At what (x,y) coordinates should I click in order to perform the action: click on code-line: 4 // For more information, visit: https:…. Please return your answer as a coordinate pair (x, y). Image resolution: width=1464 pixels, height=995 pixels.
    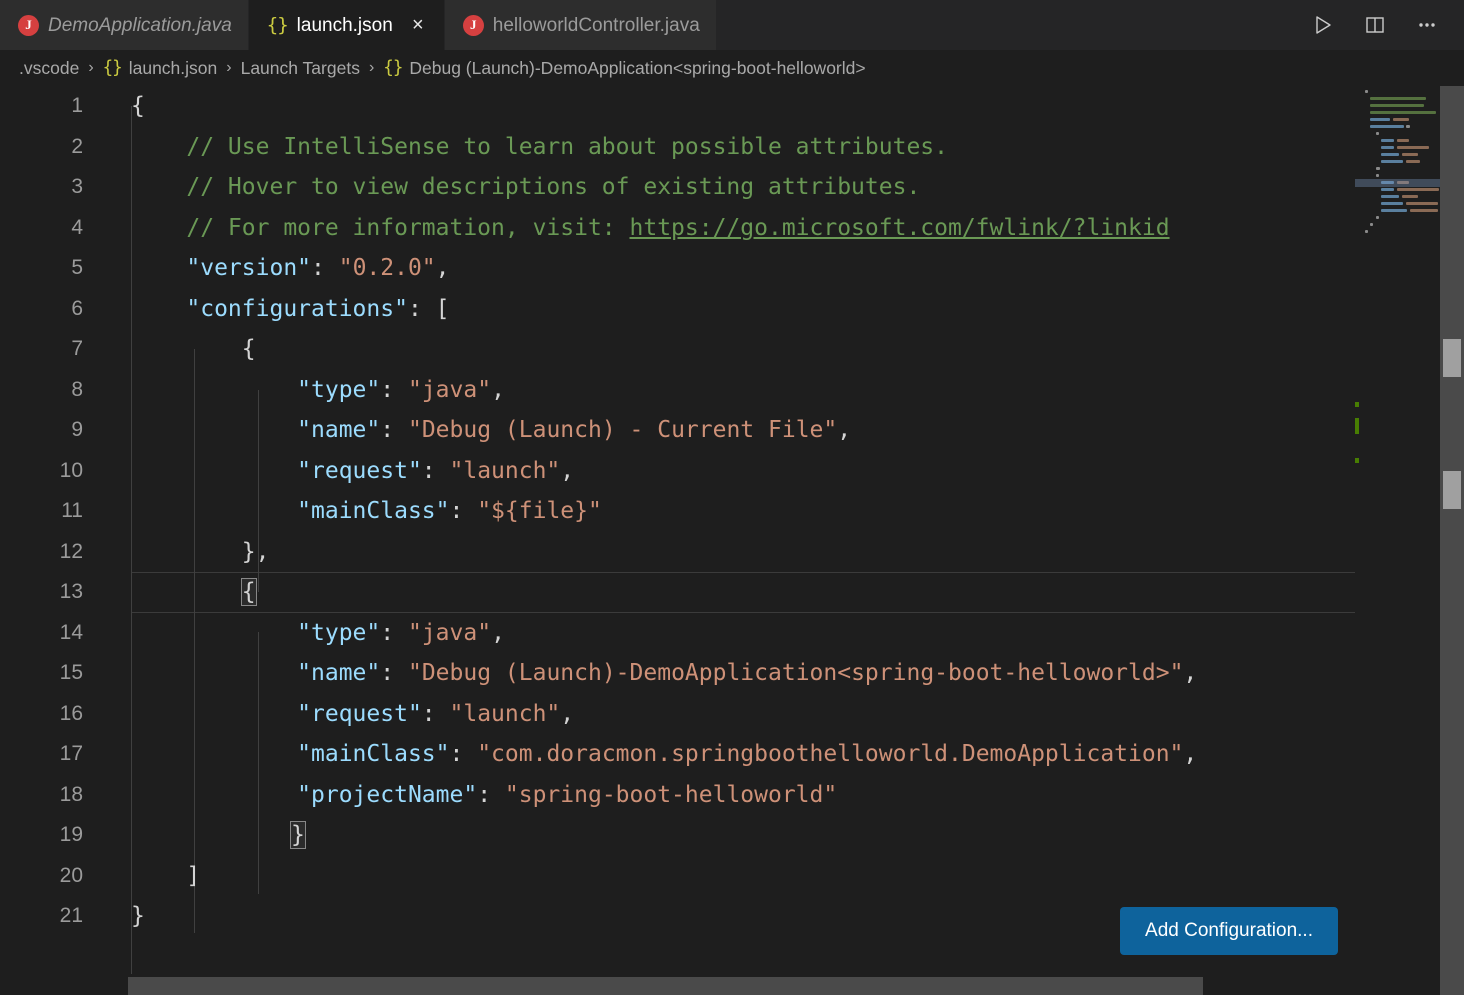
    Looking at the image, I should click on (677, 228).